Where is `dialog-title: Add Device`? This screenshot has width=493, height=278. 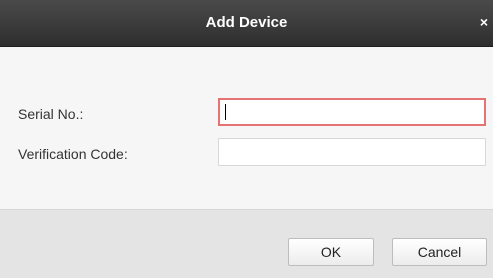
dialog-title: Add Device is located at coordinates (246, 22).